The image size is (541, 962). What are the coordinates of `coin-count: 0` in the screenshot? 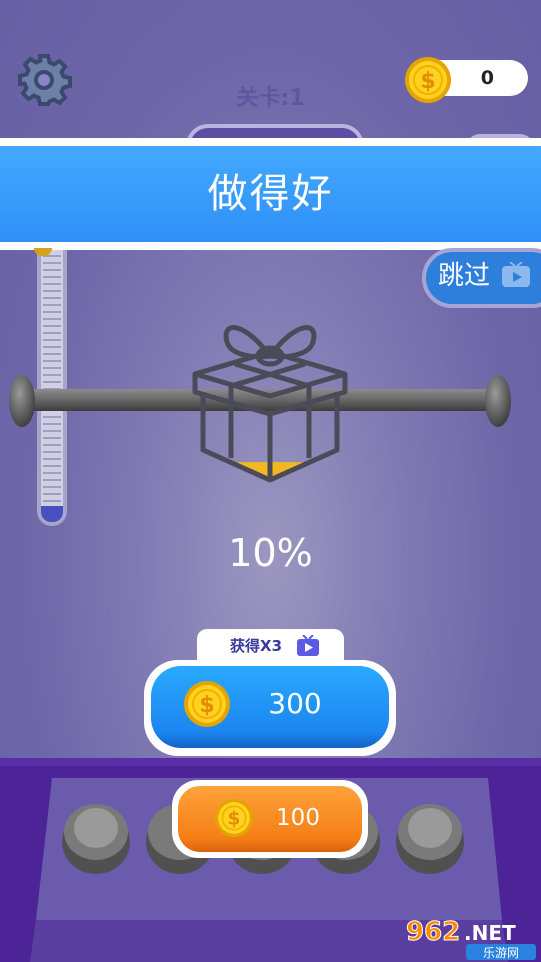 It's located at (487, 78).